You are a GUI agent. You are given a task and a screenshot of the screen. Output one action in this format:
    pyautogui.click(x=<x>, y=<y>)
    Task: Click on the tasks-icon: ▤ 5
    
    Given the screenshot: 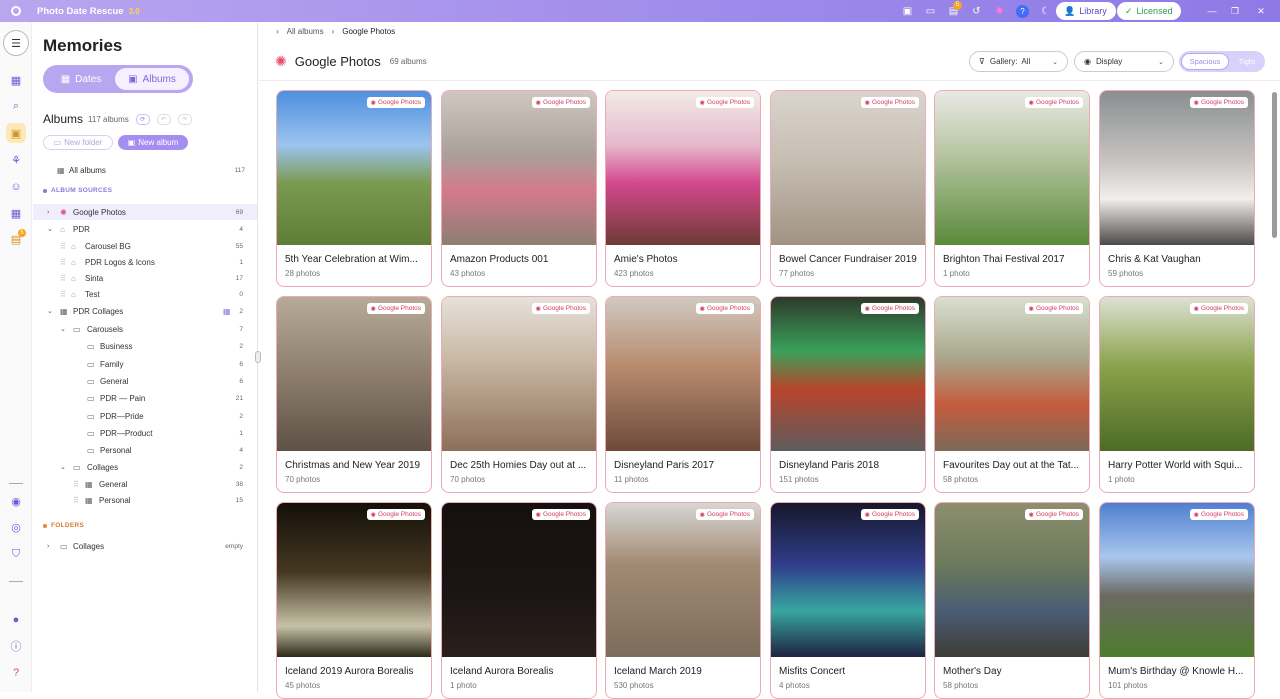 What is the action you would take?
    pyautogui.click(x=16, y=239)
    